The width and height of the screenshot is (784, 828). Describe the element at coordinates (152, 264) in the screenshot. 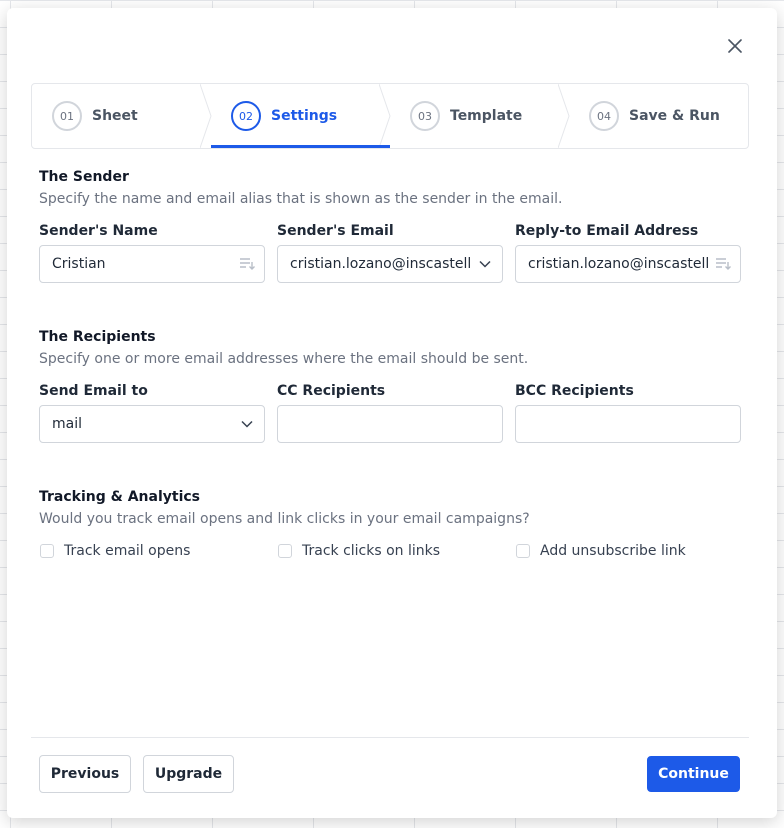

I see `sender-name-field: Cristian` at that location.